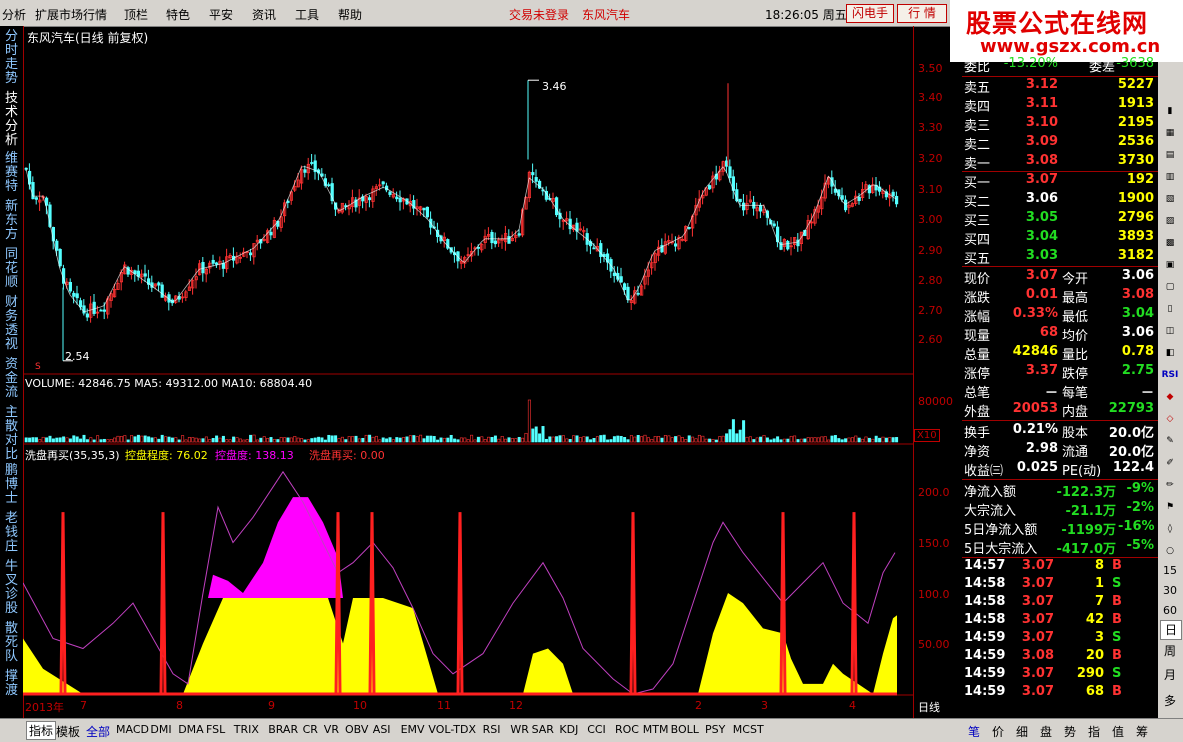 This screenshot has height=742, width=1183. I want to click on tab-technical-analysis: 技术分析, so click(11, 120).